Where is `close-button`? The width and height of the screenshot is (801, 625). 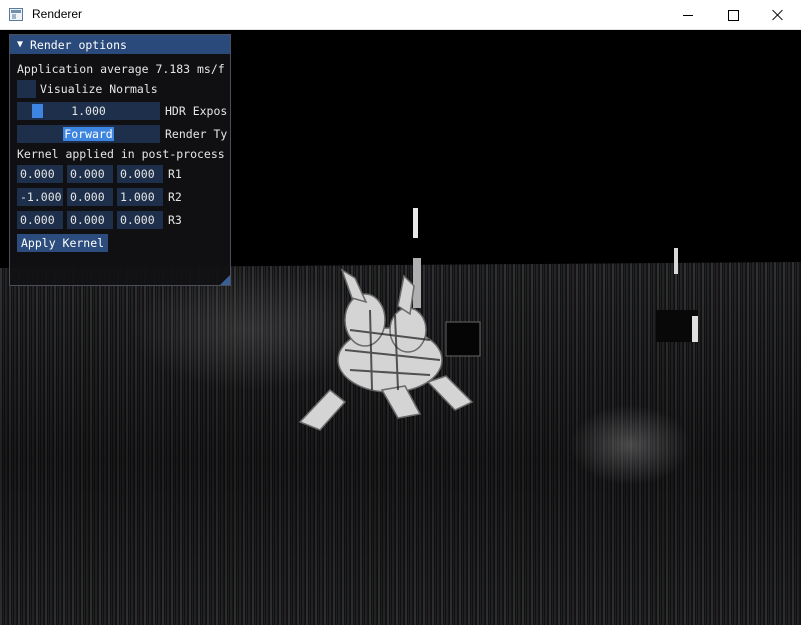
close-button is located at coordinates (778, 15).